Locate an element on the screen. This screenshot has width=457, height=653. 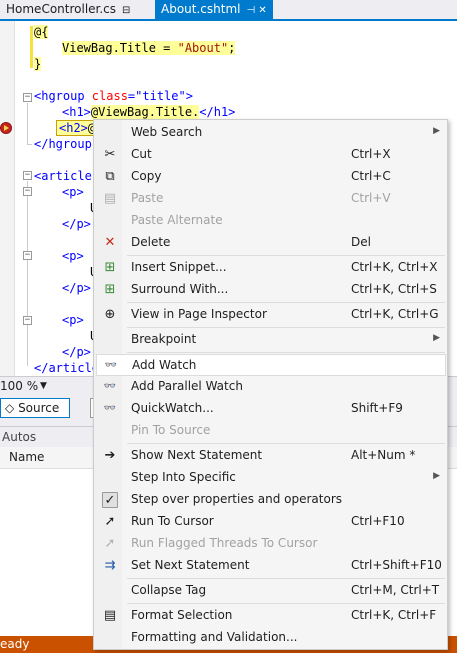
menu-item-step-into-specific: Step Into Specific ▶ is located at coordinates (271, 478).